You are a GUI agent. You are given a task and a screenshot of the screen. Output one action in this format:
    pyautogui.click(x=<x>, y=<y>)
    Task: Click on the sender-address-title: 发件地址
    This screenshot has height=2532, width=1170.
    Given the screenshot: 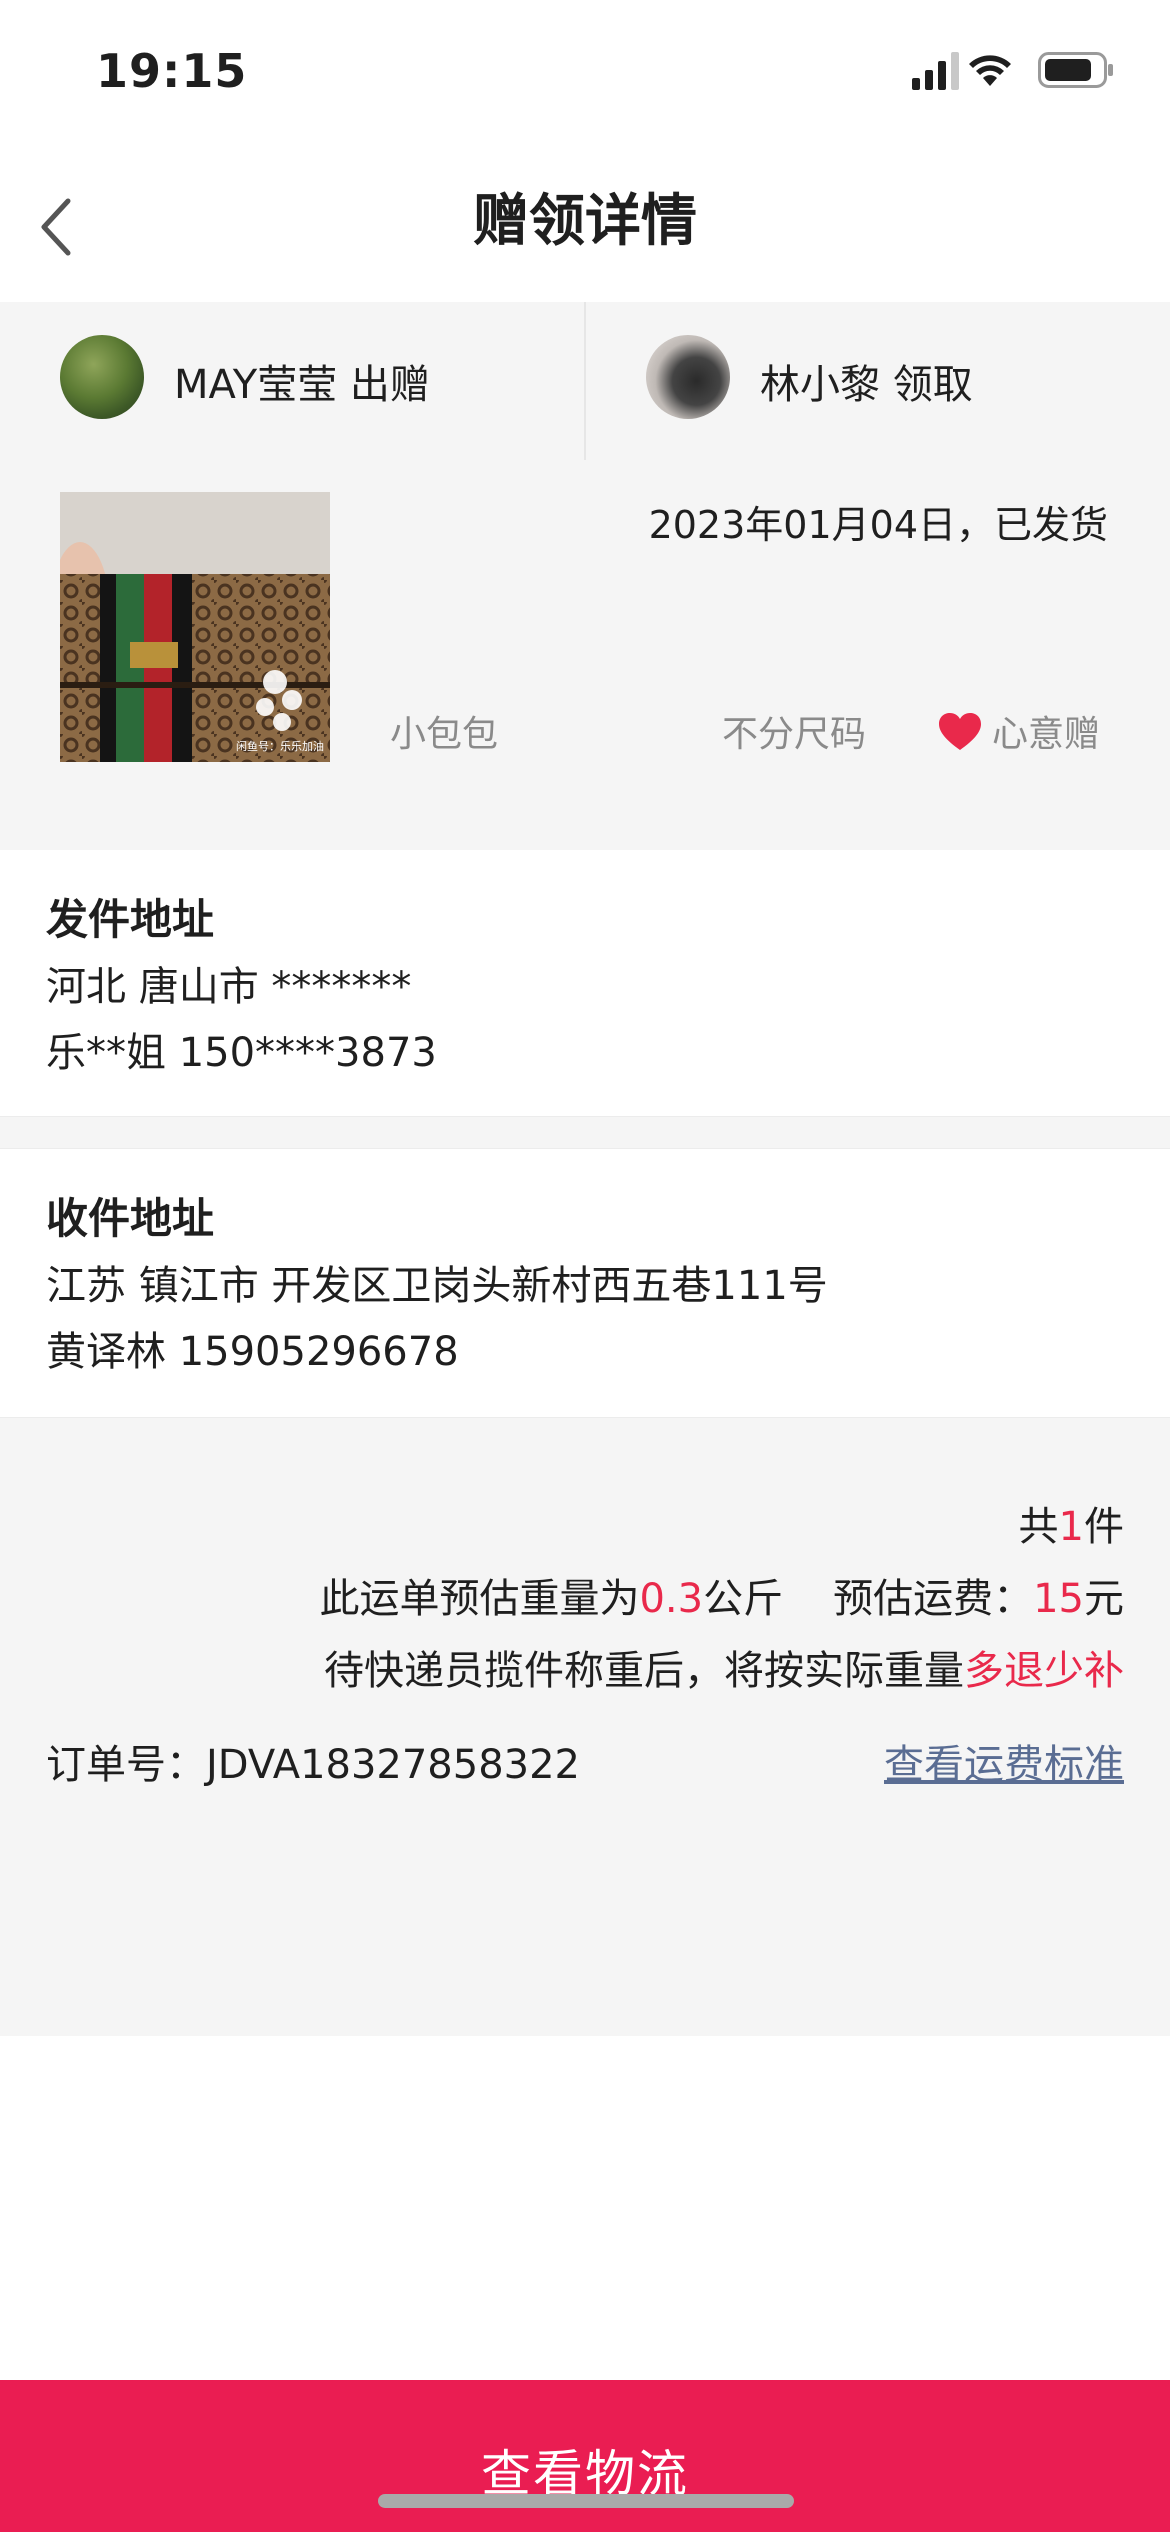 What is the action you would take?
    pyautogui.click(x=130, y=919)
    